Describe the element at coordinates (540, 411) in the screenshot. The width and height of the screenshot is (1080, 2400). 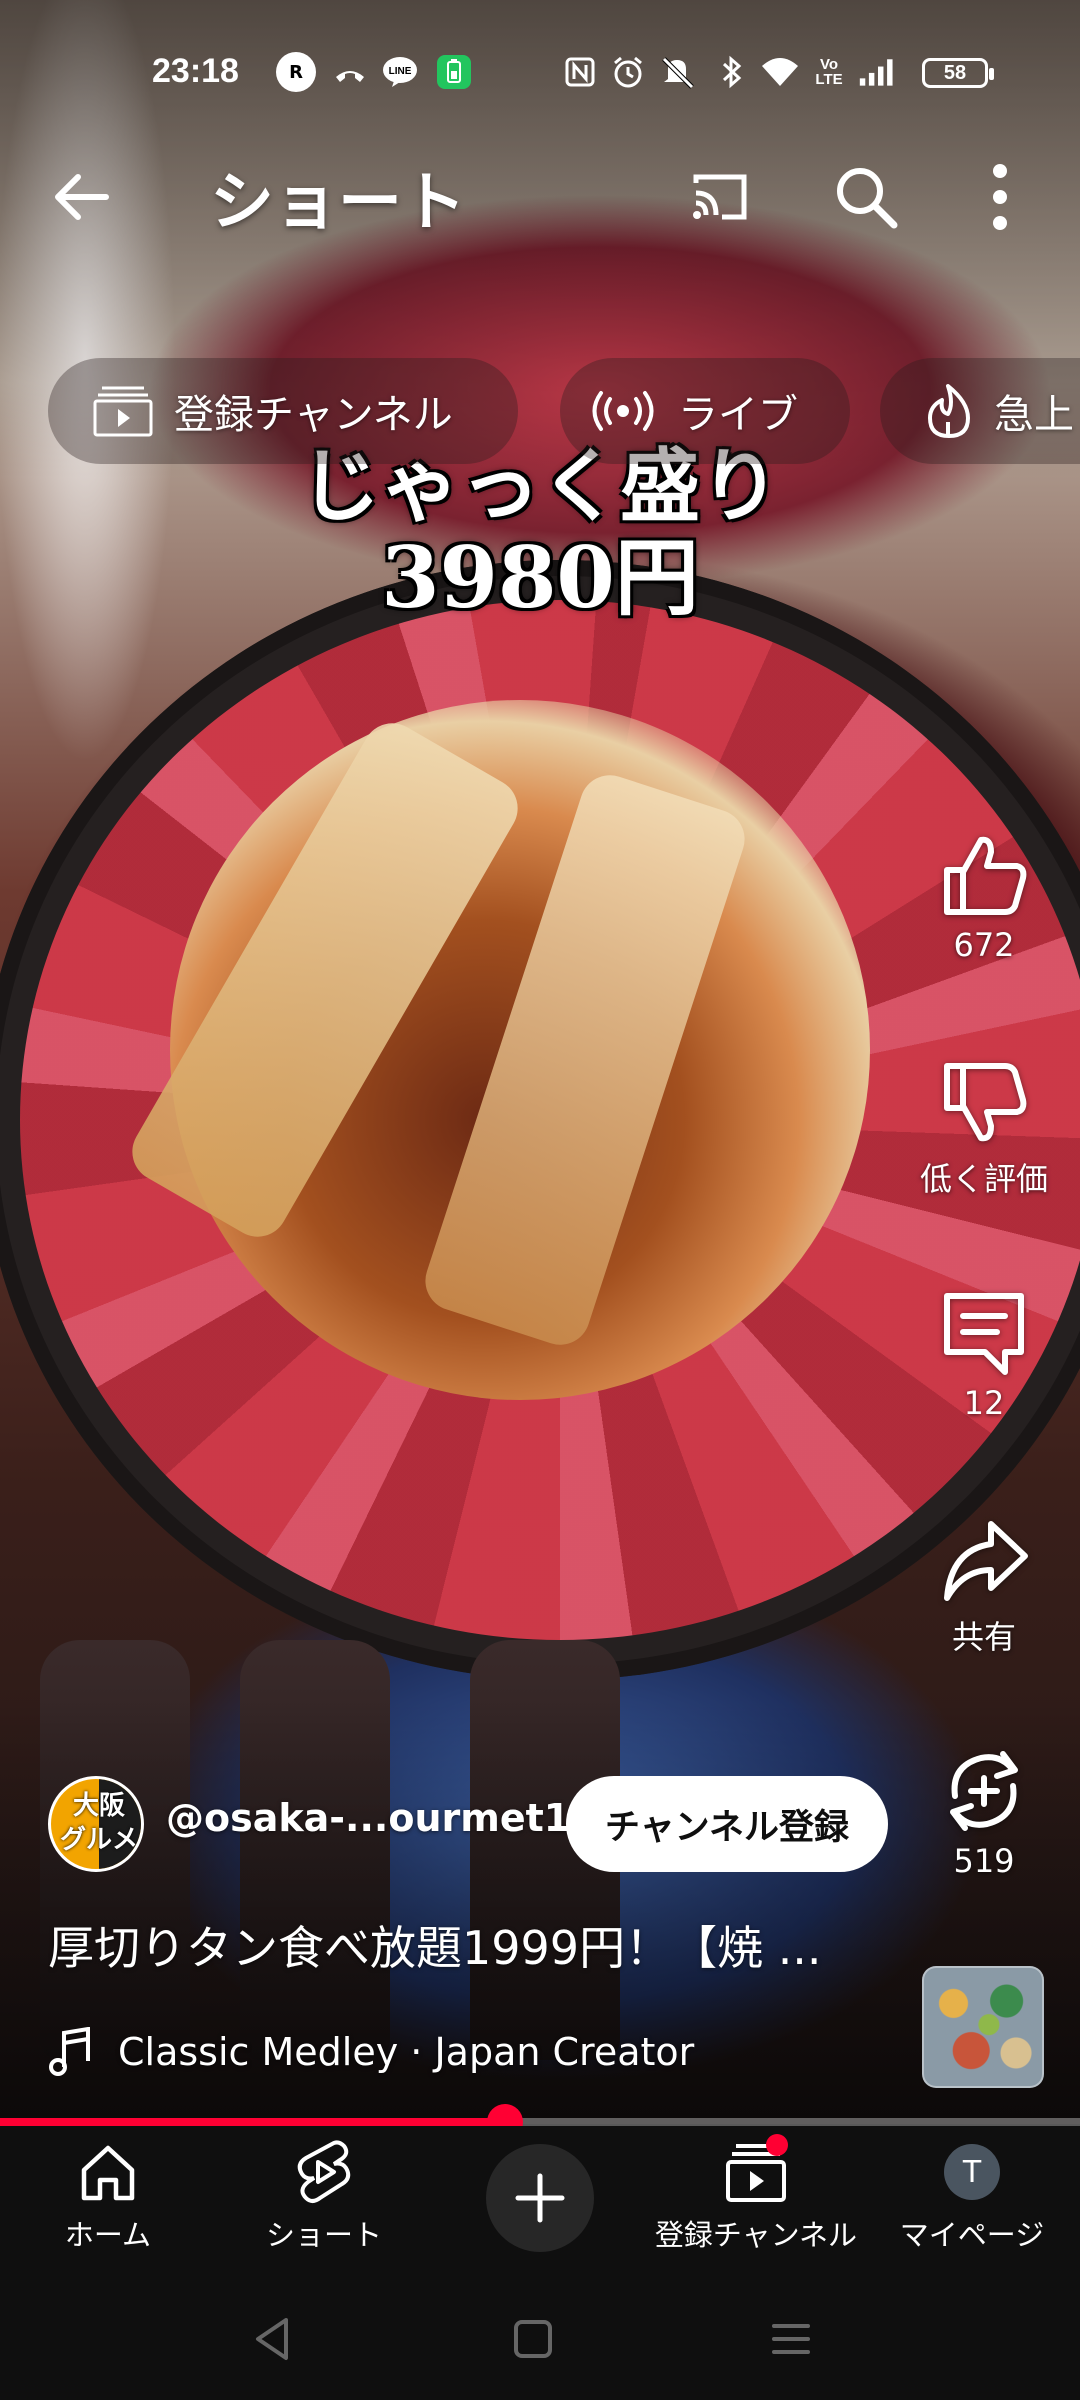
I see `feed-filter-chips: 登録チャンネル ライブ 急上` at that location.